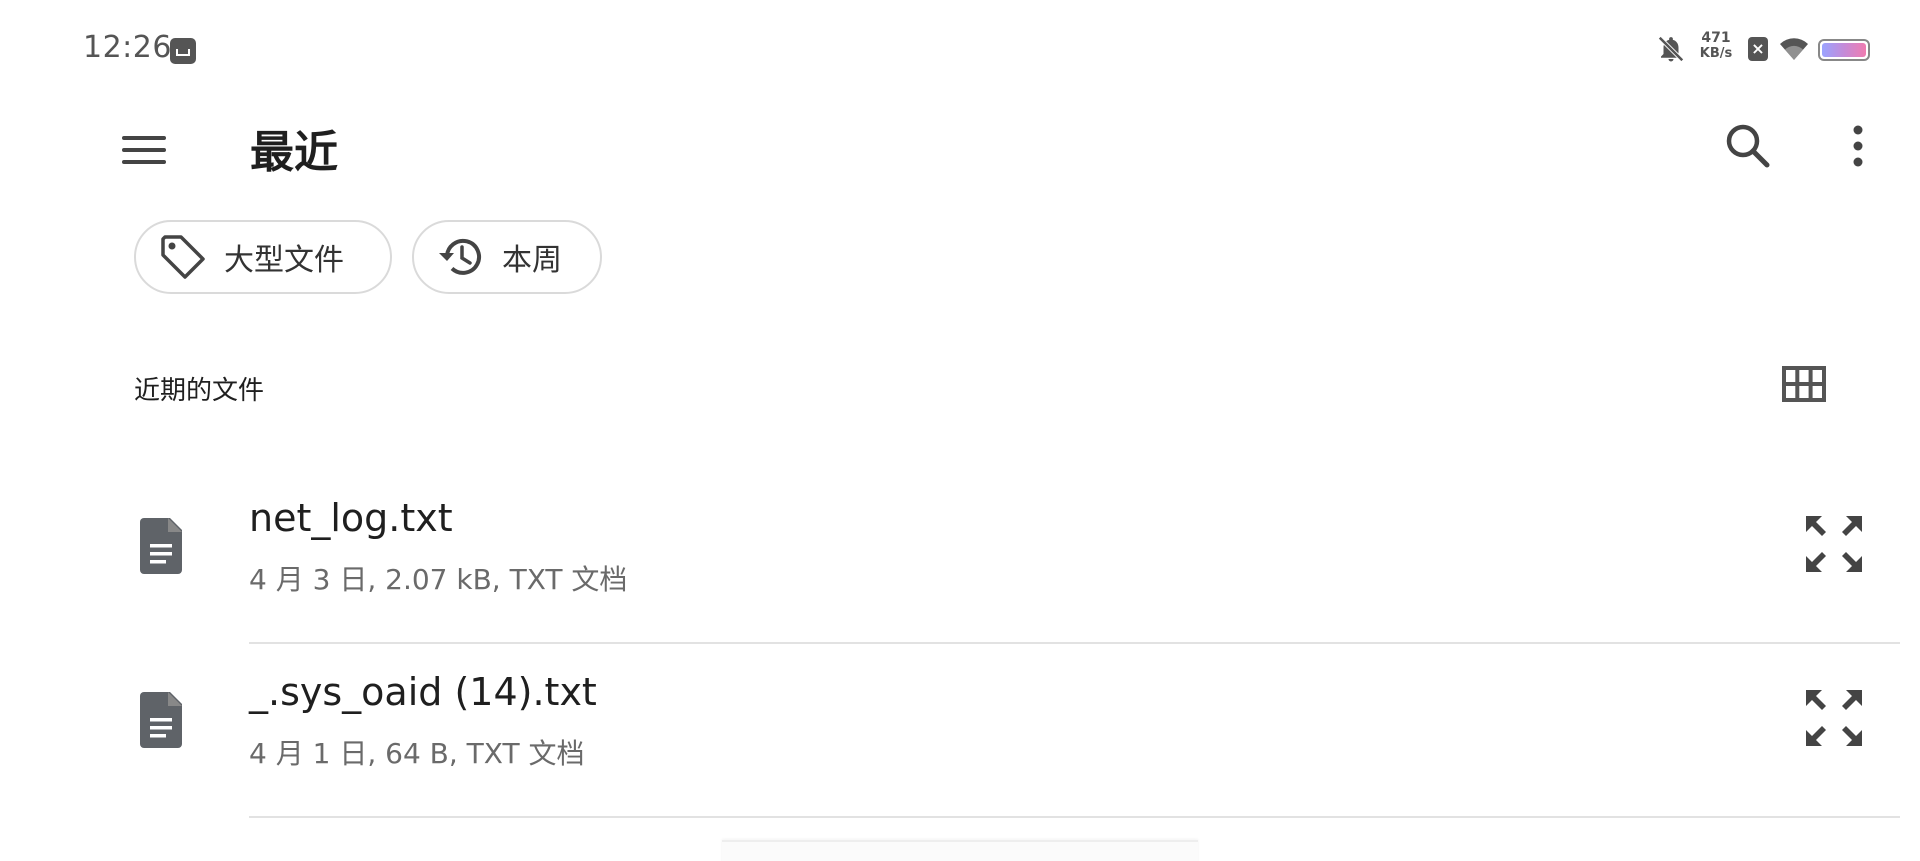 This screenshot has height=861, width=1920. What do you see at coordinates (183, 51) in the screenshot?
I see `screenshot-app-icon` at bounding box center [183, 51].